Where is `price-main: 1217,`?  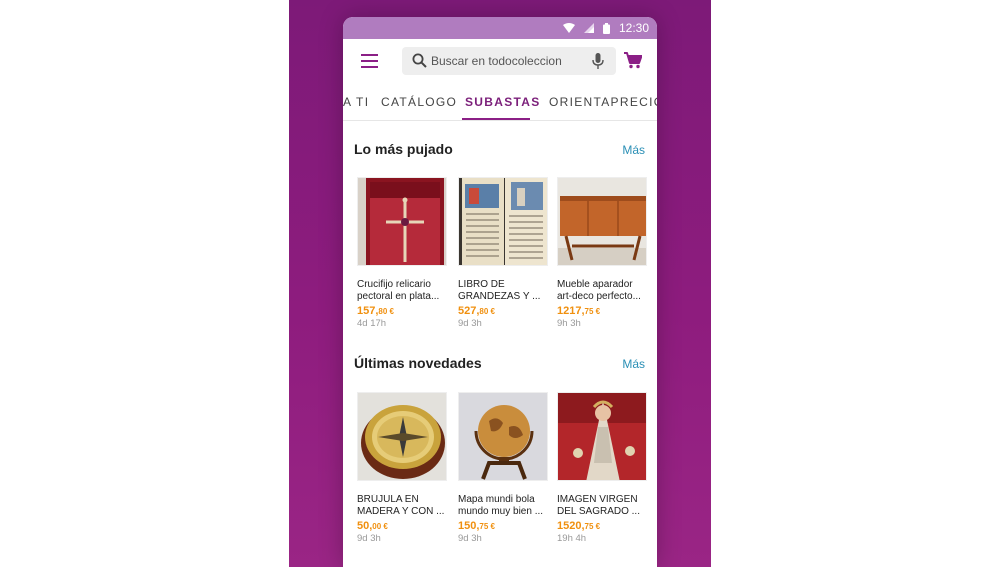 price-main: 1217, is located at coordinates (571, 311).